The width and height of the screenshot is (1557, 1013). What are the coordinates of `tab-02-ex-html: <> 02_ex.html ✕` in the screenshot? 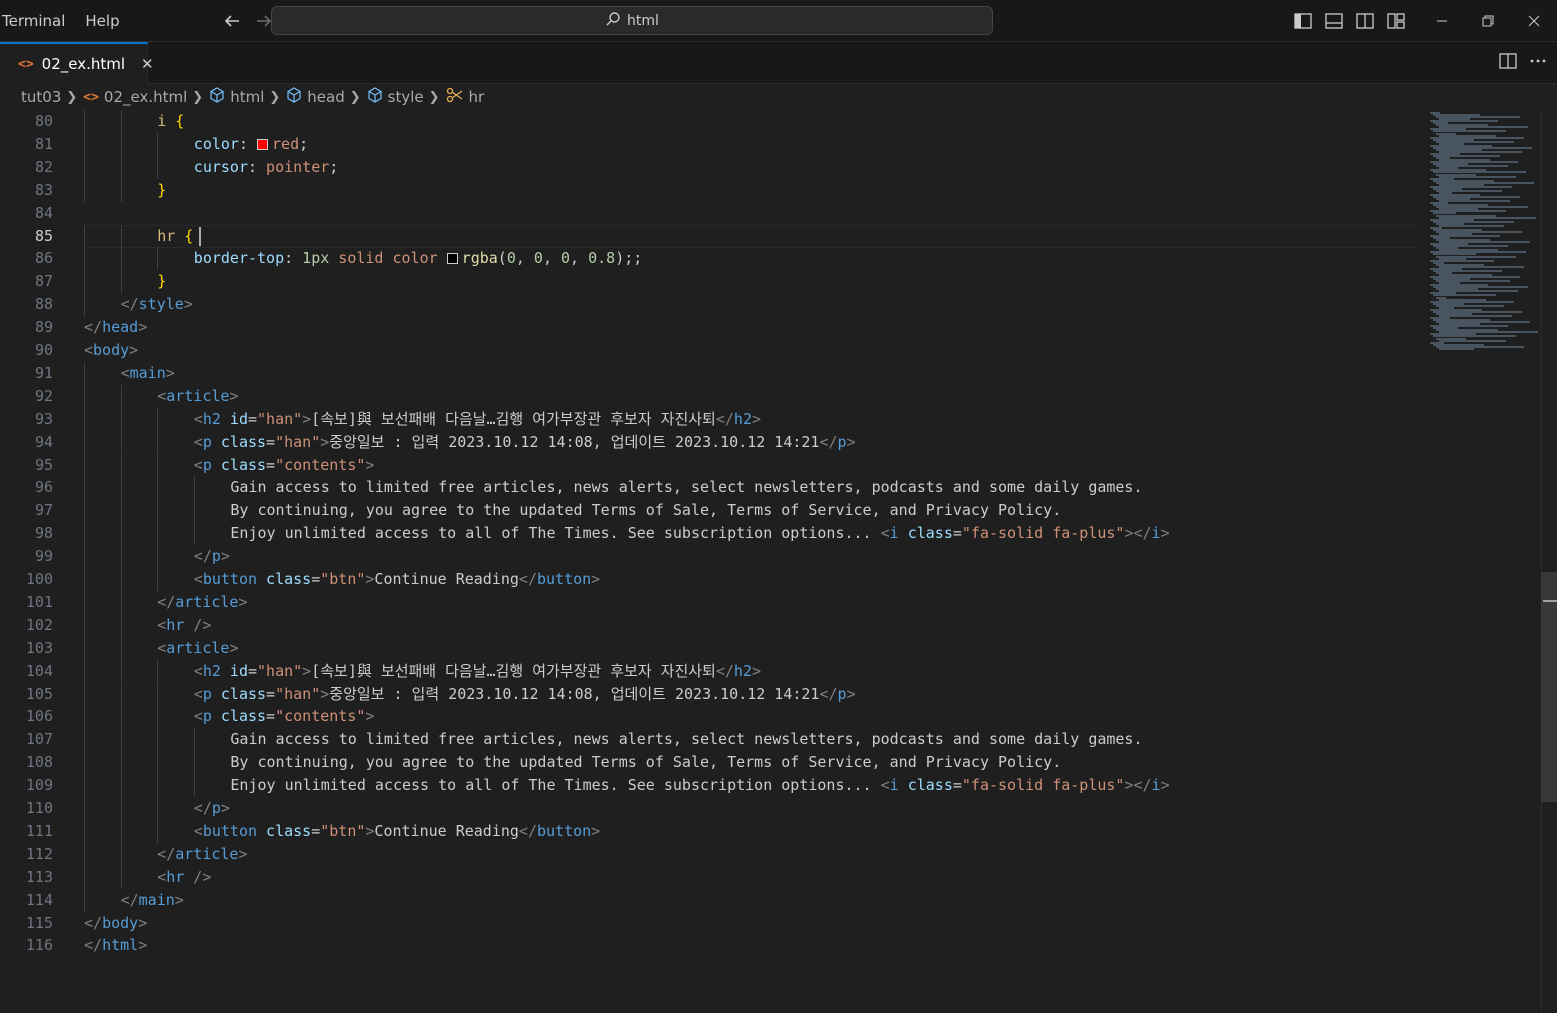 It's located at (77, 63).